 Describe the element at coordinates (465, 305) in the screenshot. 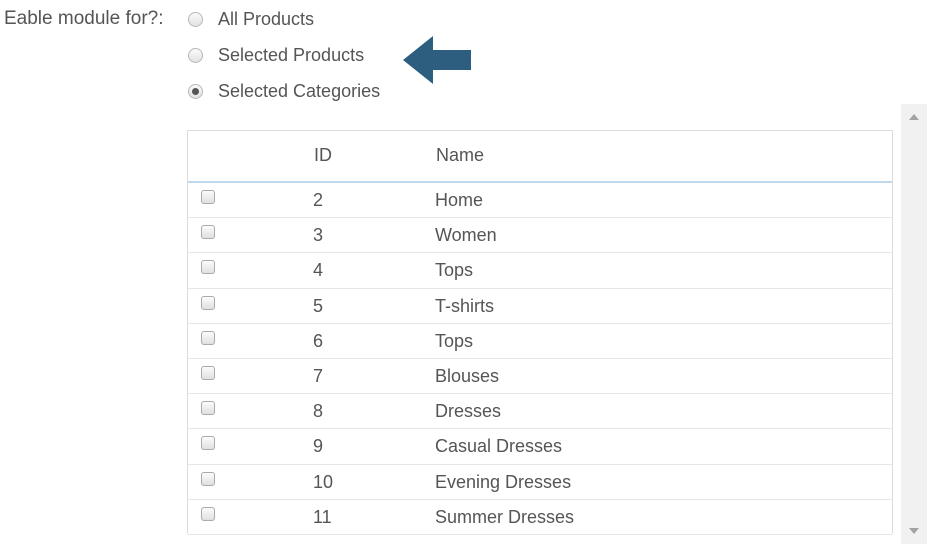

I see `cell-name: T-shirts` at that location.